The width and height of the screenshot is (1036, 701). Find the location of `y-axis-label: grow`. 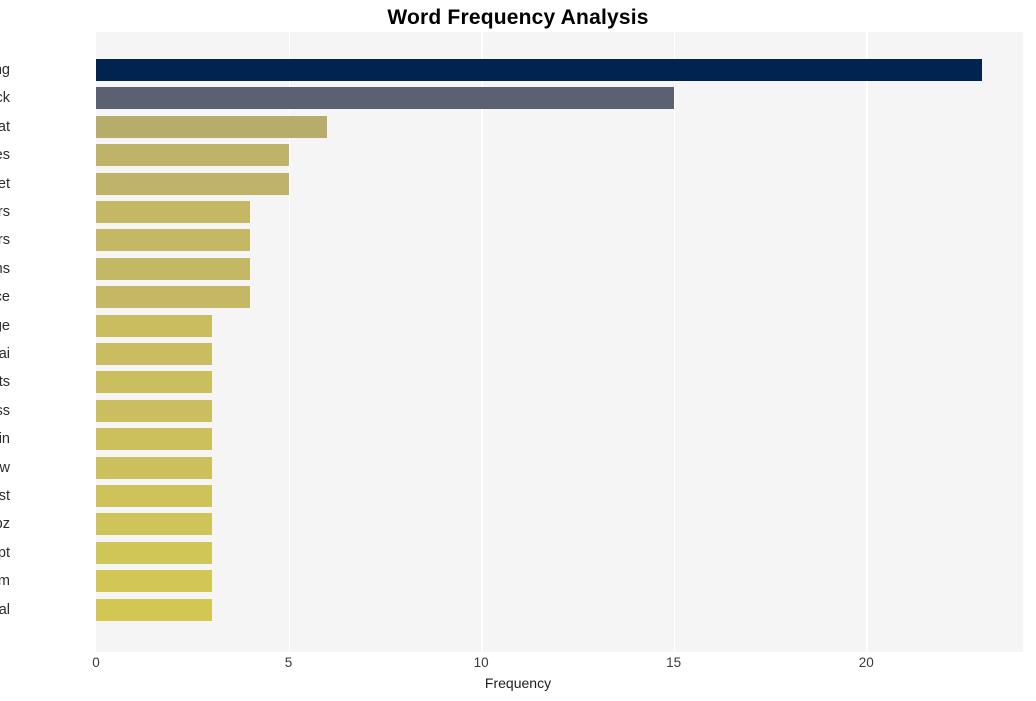

y-axis-label: grow is located at coordinates (5, 467).